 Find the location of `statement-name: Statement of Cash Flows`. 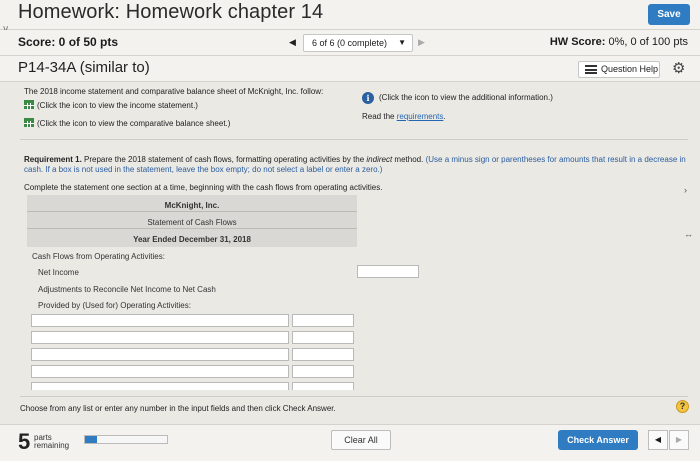

statement-name: Statement of Cash Flows is located at coordinates (192, 222).